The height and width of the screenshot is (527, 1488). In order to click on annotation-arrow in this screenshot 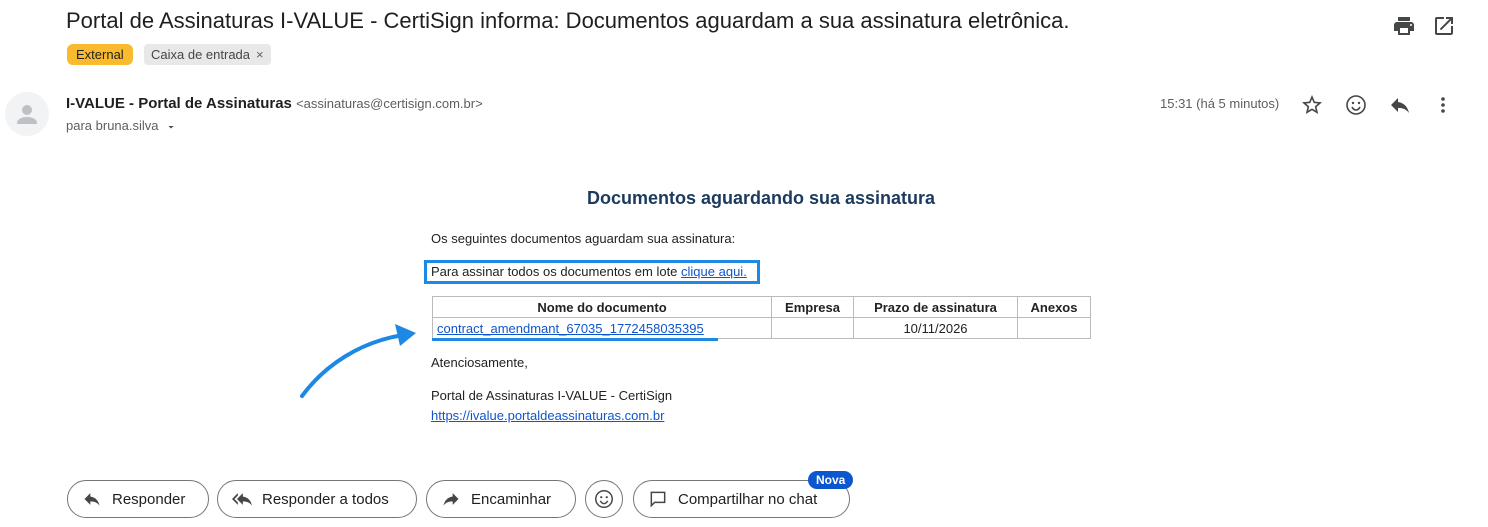, I will do `click(358, 361)`.